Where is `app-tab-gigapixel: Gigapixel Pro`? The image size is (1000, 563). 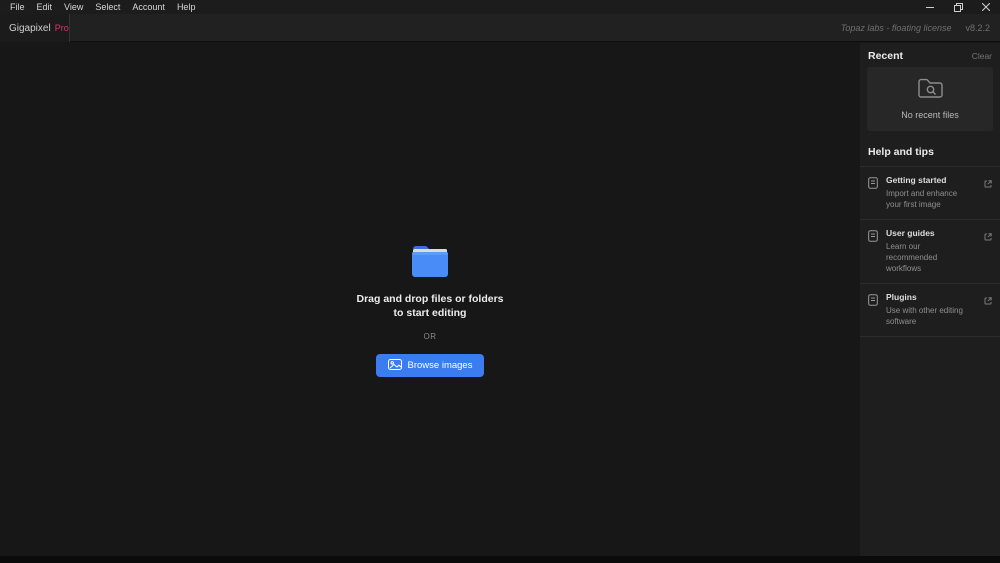
app-tab-gigapixel: Gigapixel Pro is located at coordinates (35, 28).